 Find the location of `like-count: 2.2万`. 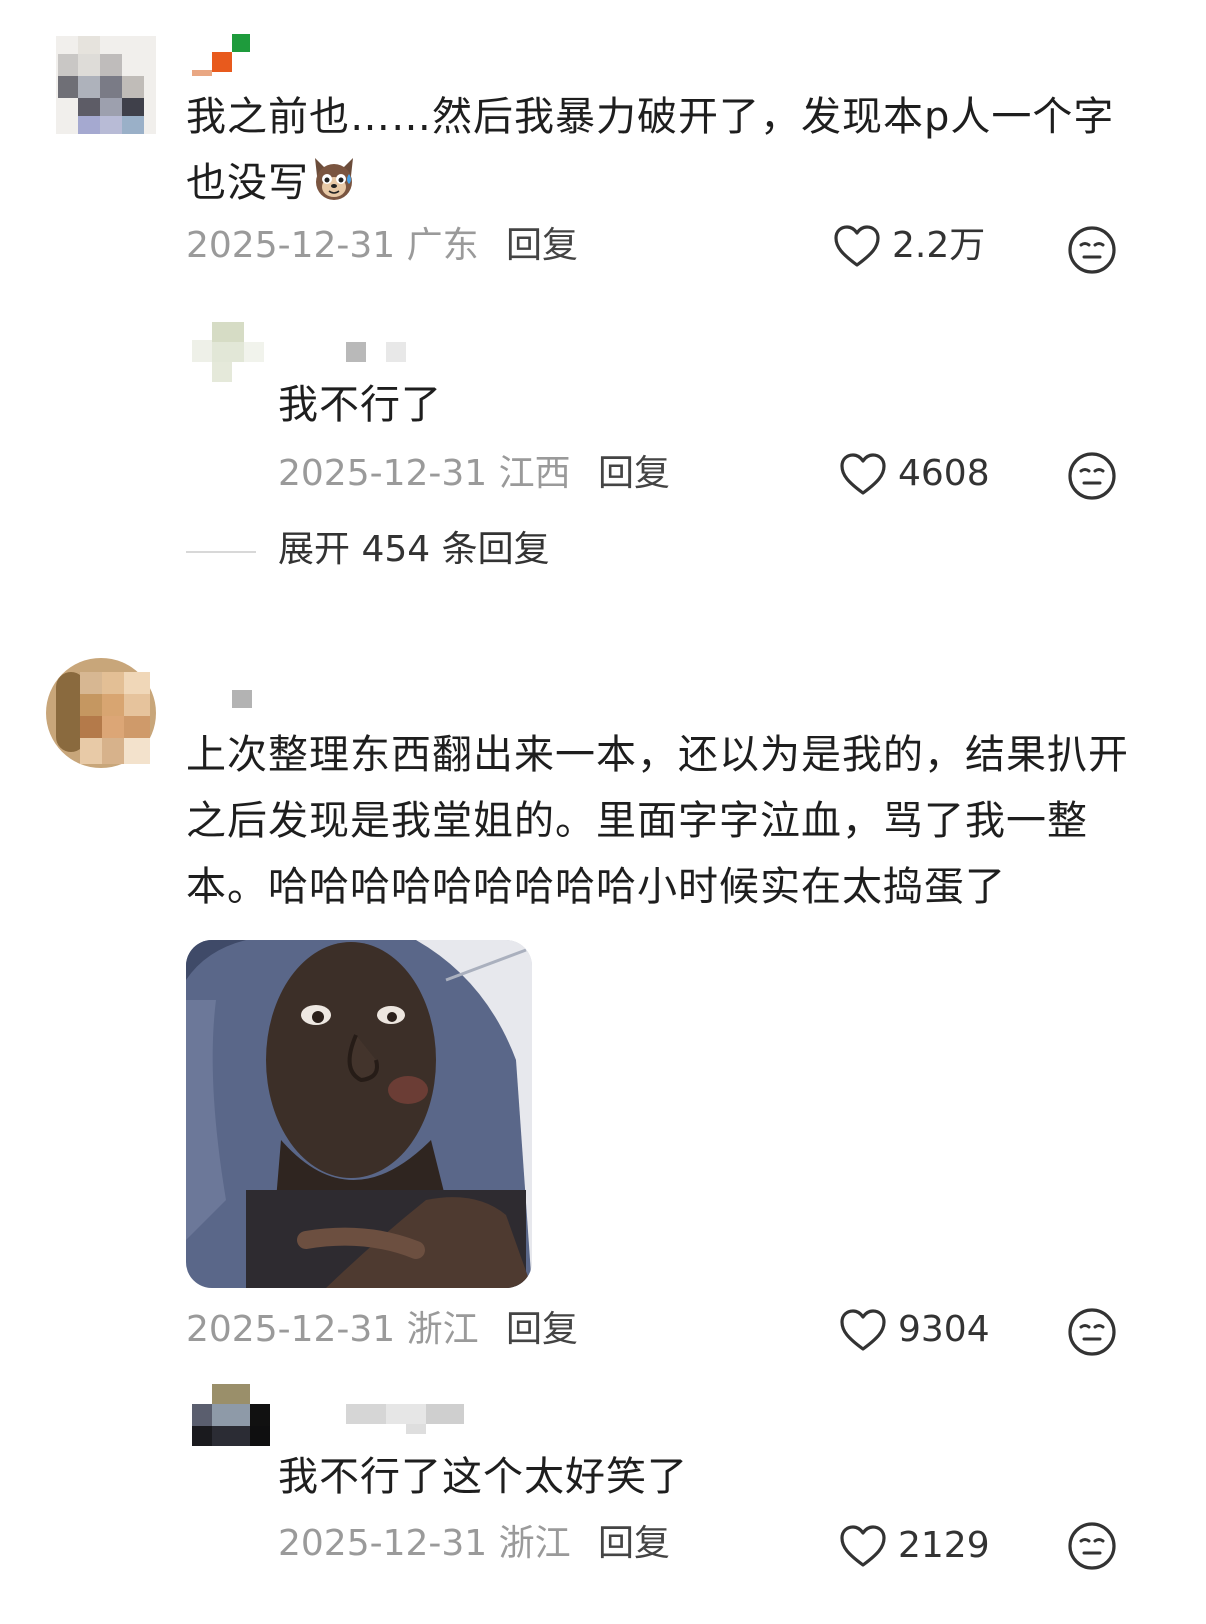

like-count: 2.2万 is located at coordinates (939, 245).